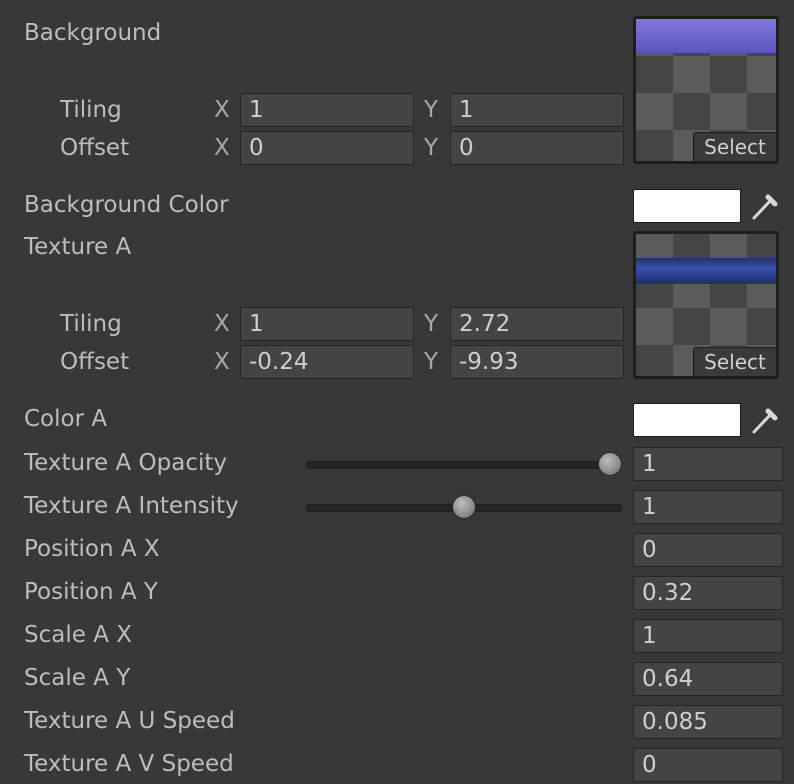 The image size is (794, 784). I want to click on texture-a-tiling-y-axis: Y, so click(431, 324).